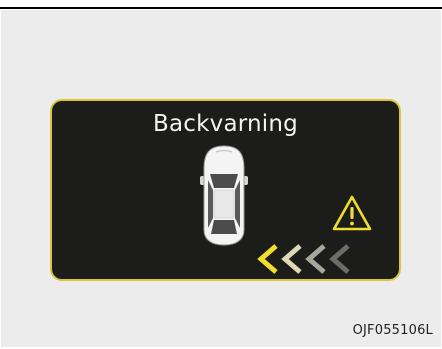  Describe the element at coordinates (339, 259) in the screenshot. I see `chevron-far` at that location.